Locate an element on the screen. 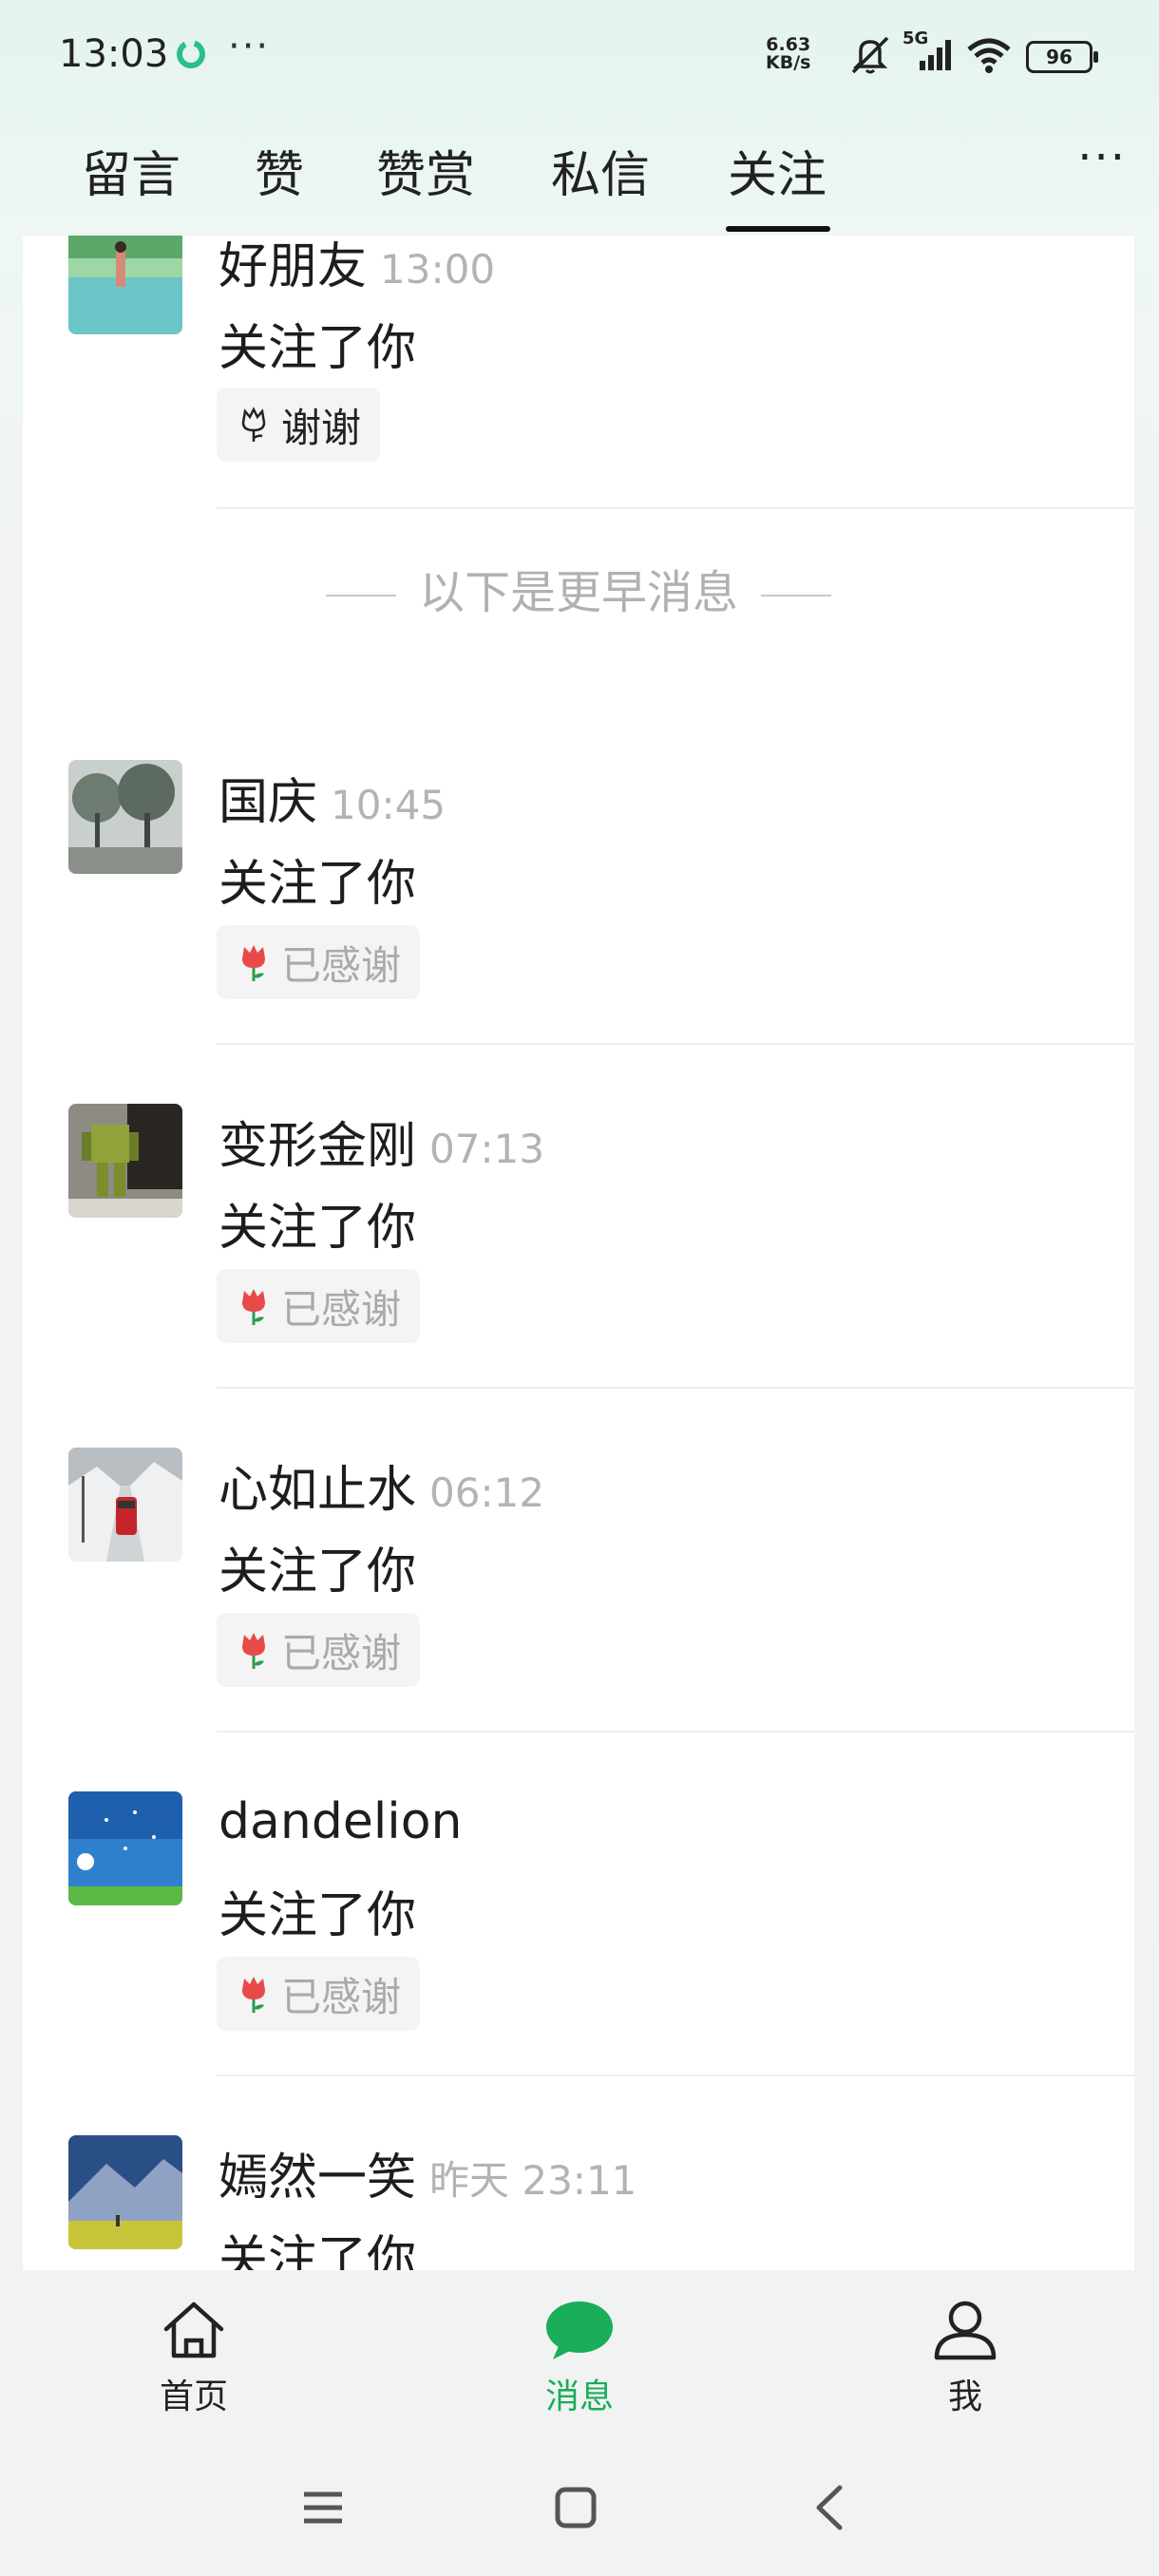 The image size is (1159, 2576). system-navigation-bar is located at coordinates (579, 2508).